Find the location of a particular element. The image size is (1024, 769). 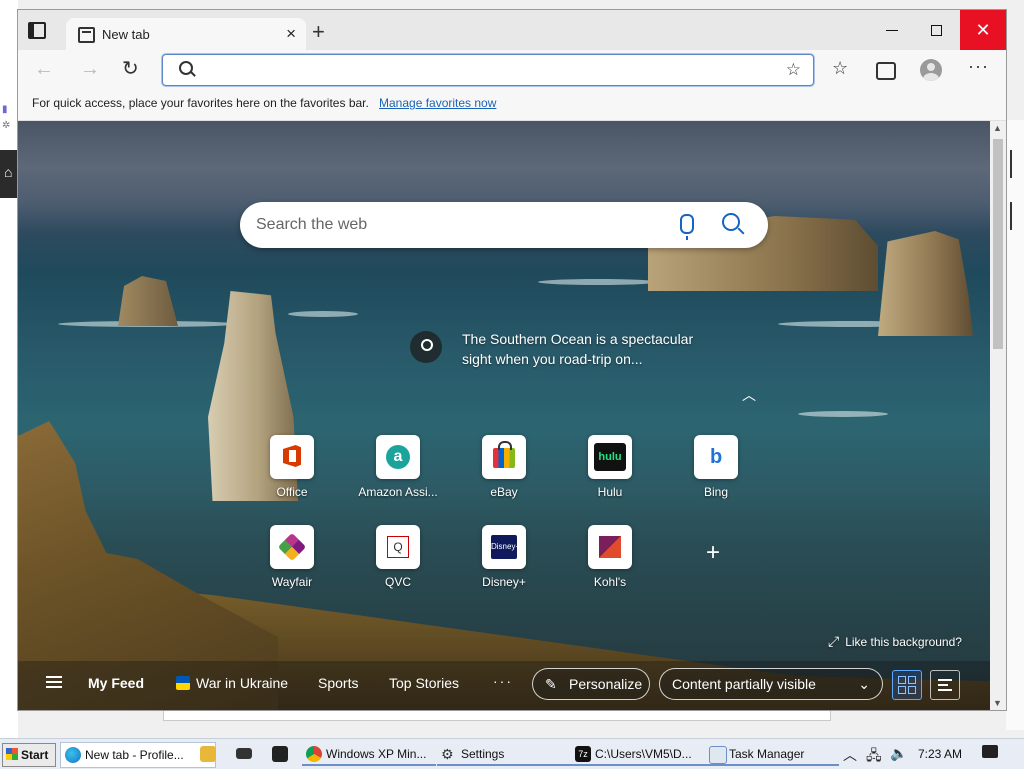

desktop-fragment-gear-icon: ✲ is located at coordinates (6, 125).